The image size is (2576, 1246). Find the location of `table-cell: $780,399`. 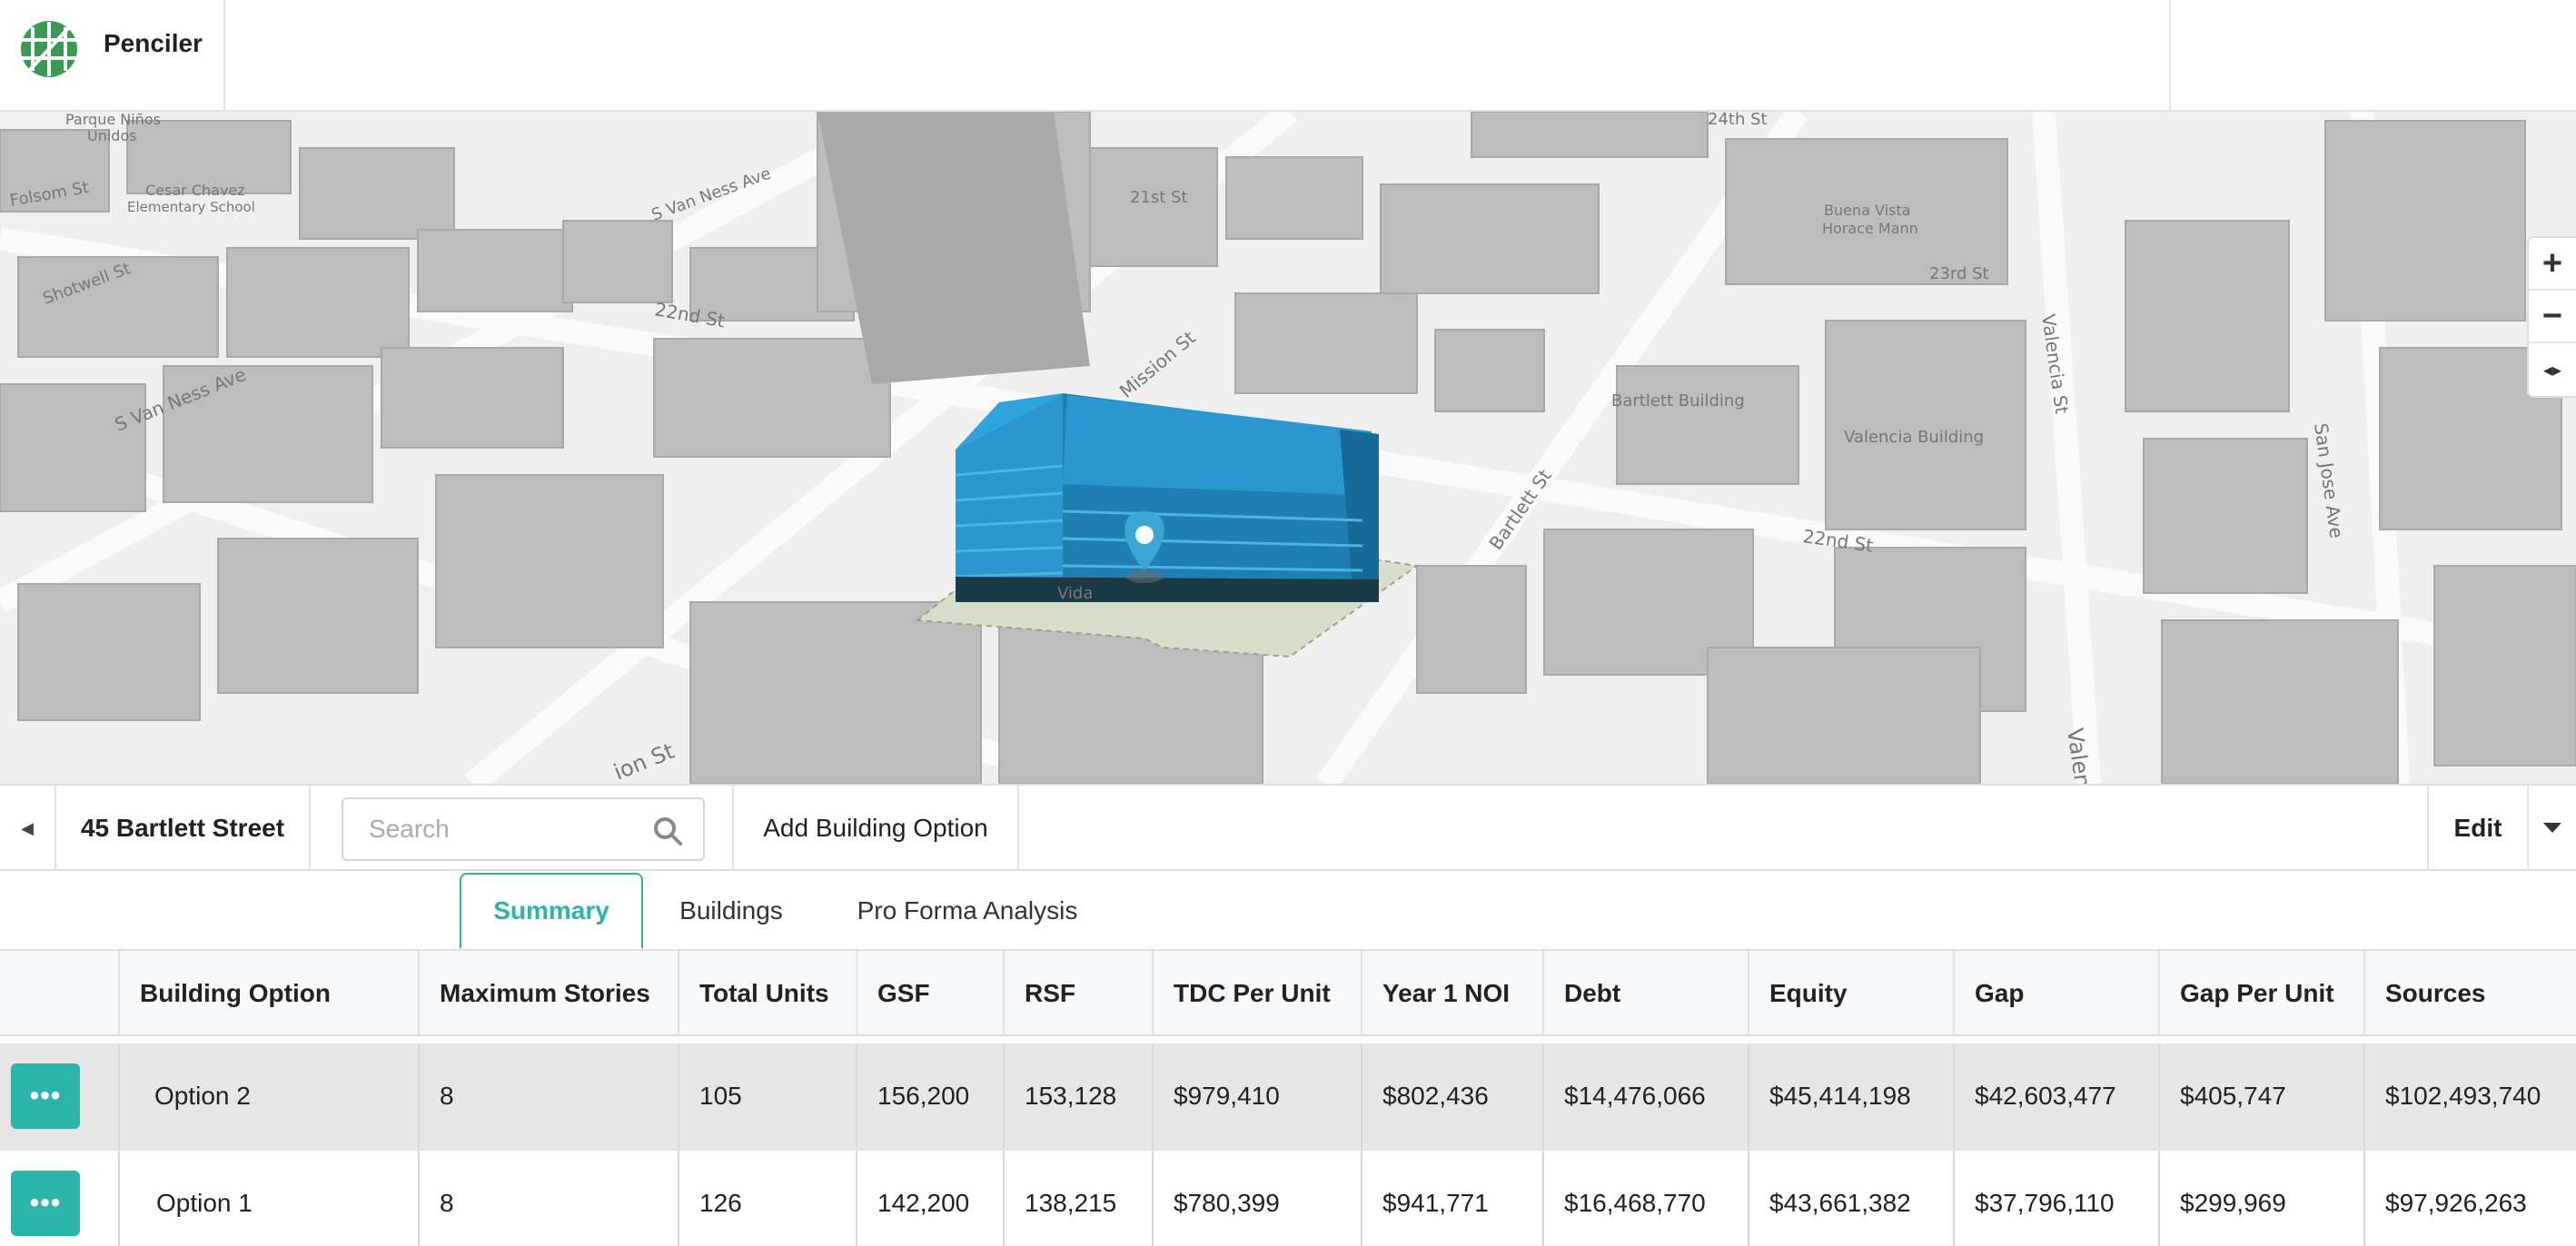

table-cell: $780,399 is located at coordinates (1256, 1198).